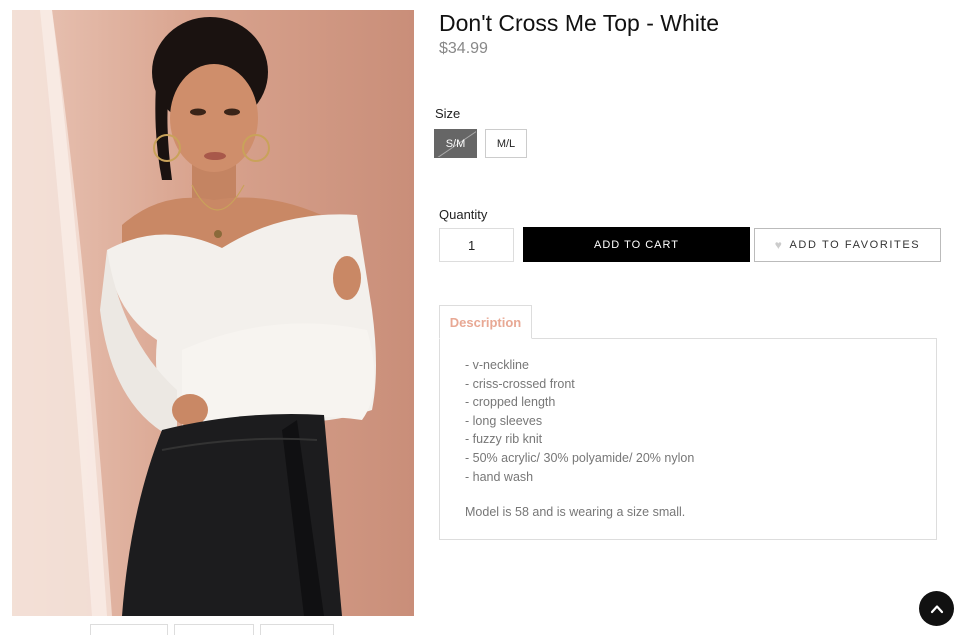 This screenshot has width=960, height=635. I want to click on scroll-to-top-button, so click(936, 608).